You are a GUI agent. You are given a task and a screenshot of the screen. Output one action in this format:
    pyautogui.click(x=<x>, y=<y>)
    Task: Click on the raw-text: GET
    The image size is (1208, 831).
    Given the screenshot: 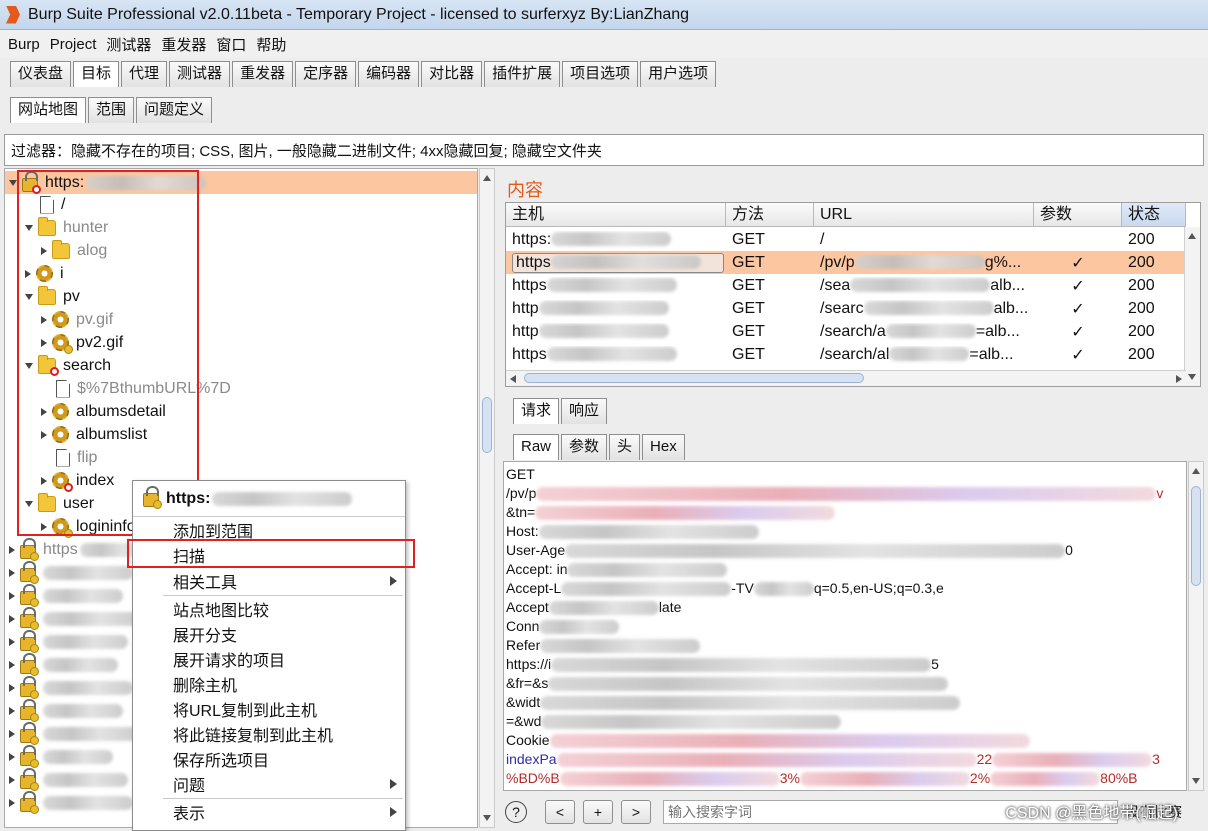 What is the action you would take?
    pyautogui.click(x=520, y=474)
    